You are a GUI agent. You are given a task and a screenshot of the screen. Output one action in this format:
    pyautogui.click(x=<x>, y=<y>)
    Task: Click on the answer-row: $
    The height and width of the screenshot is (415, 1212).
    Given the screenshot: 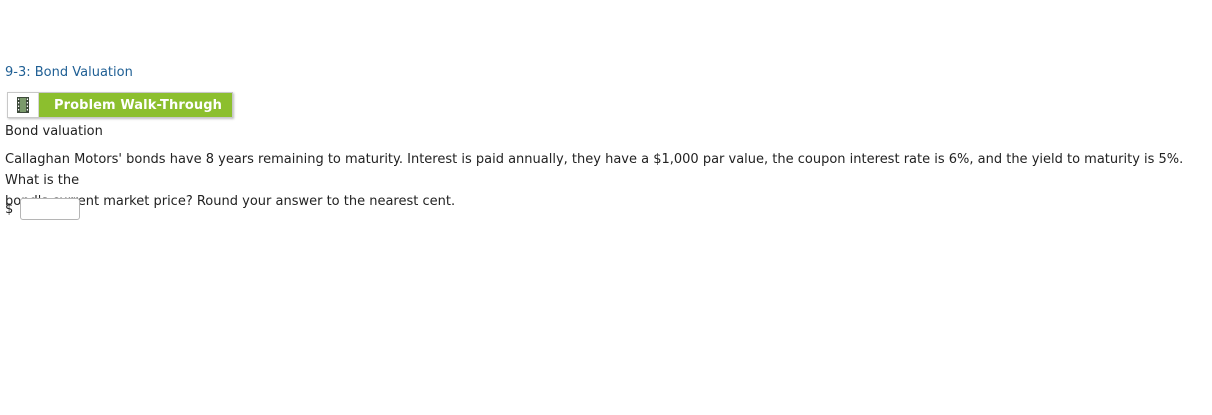 What is the action you would take?
    pyautogui.click(x=43, y=209)
    